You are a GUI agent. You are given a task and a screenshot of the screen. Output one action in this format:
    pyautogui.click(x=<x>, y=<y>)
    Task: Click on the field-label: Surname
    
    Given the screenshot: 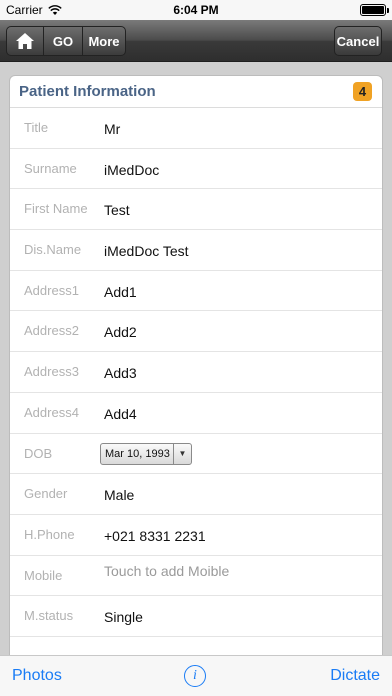 What is the action you would take?
    pyautogui.click(x=50, y=168)
    